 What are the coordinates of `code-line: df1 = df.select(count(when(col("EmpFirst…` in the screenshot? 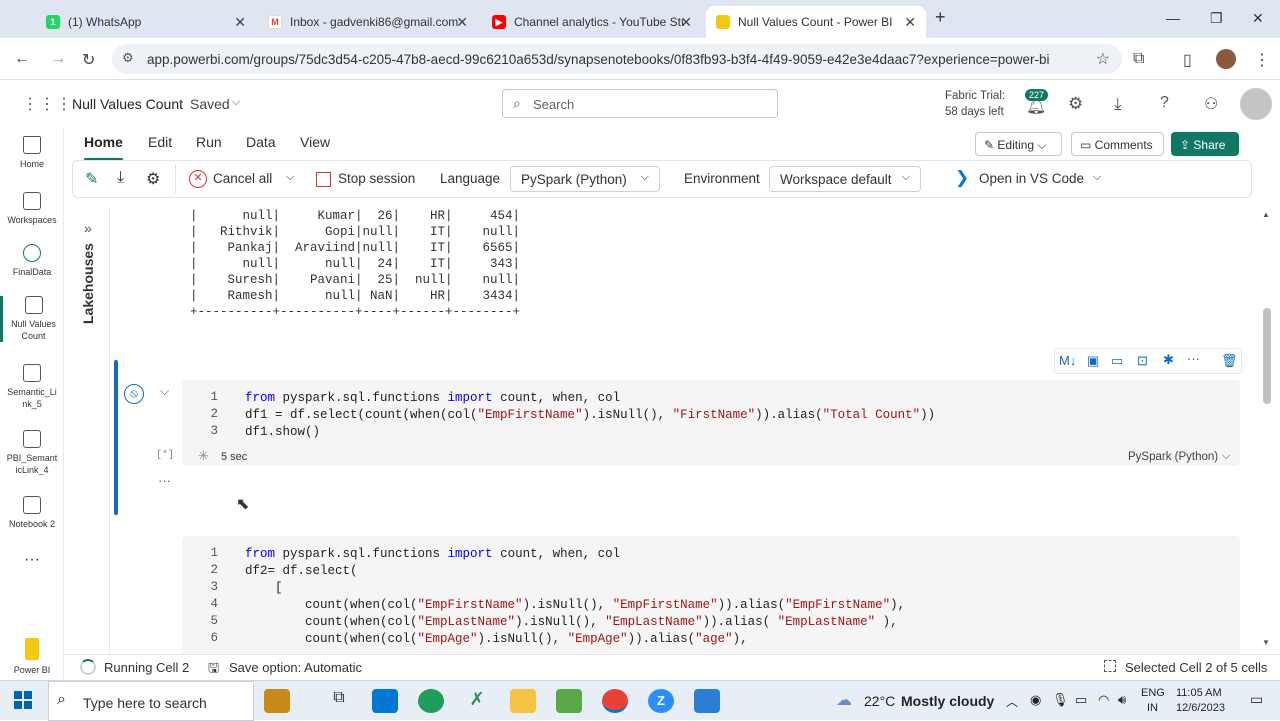 It's located at (590, 415).